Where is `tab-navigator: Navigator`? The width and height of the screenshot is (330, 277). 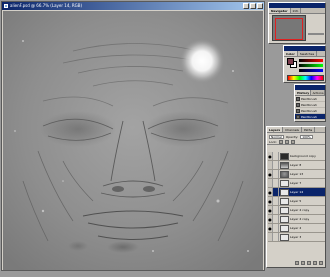
tab-navigator: Navigator is located at coordinates (280, 10).